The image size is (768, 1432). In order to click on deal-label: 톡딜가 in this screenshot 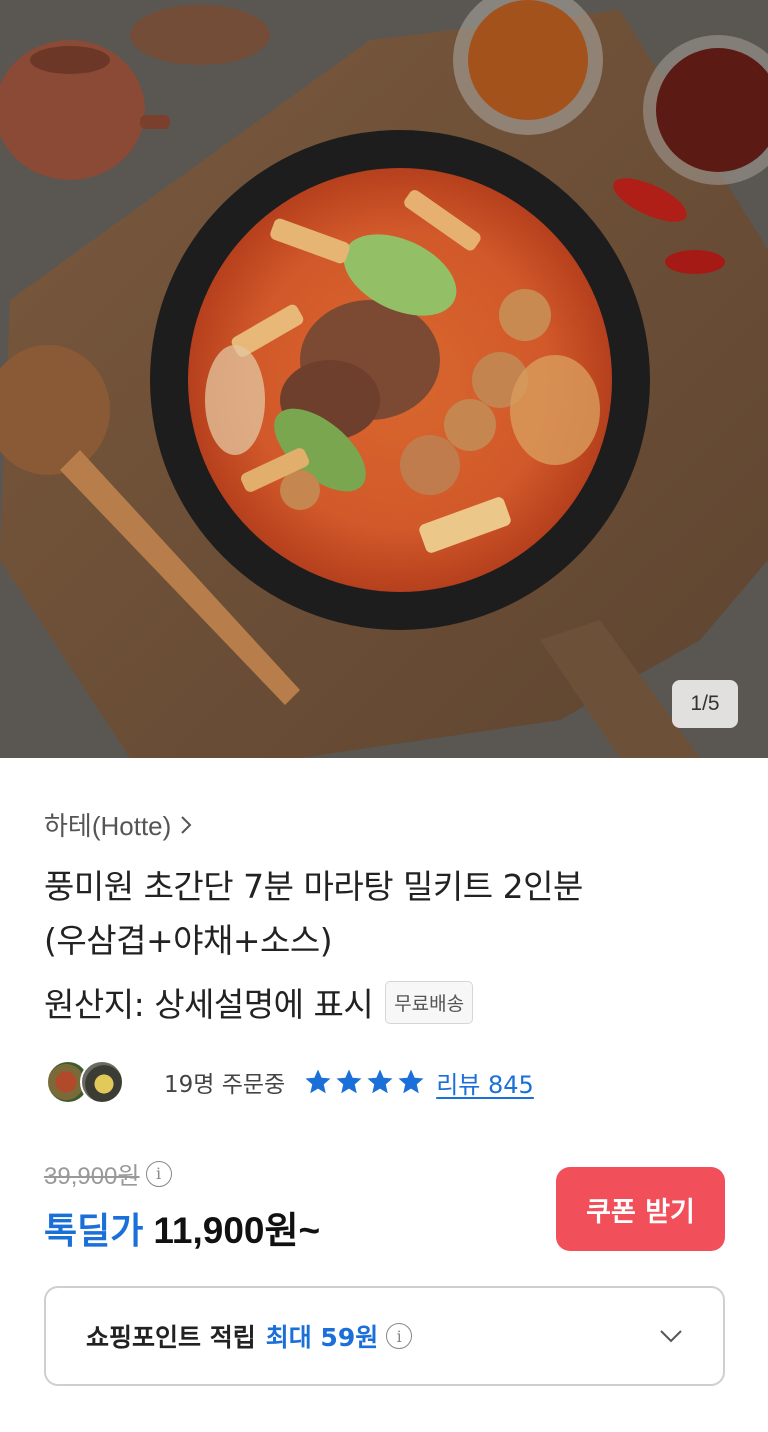, I will do `click(94, 1231)`.